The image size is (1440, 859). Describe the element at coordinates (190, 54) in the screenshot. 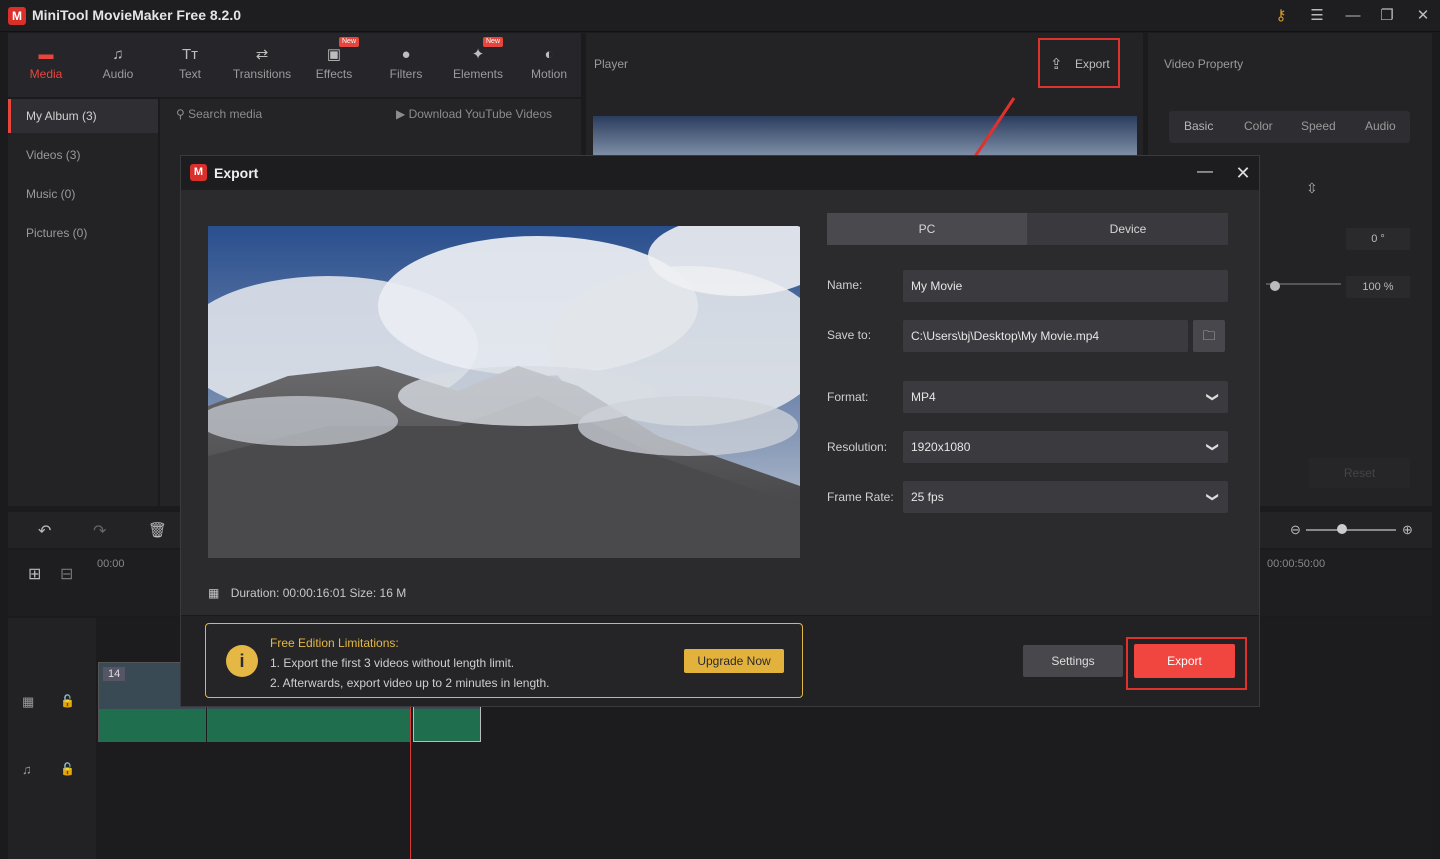

I see `text-icon: Tт` at that location.